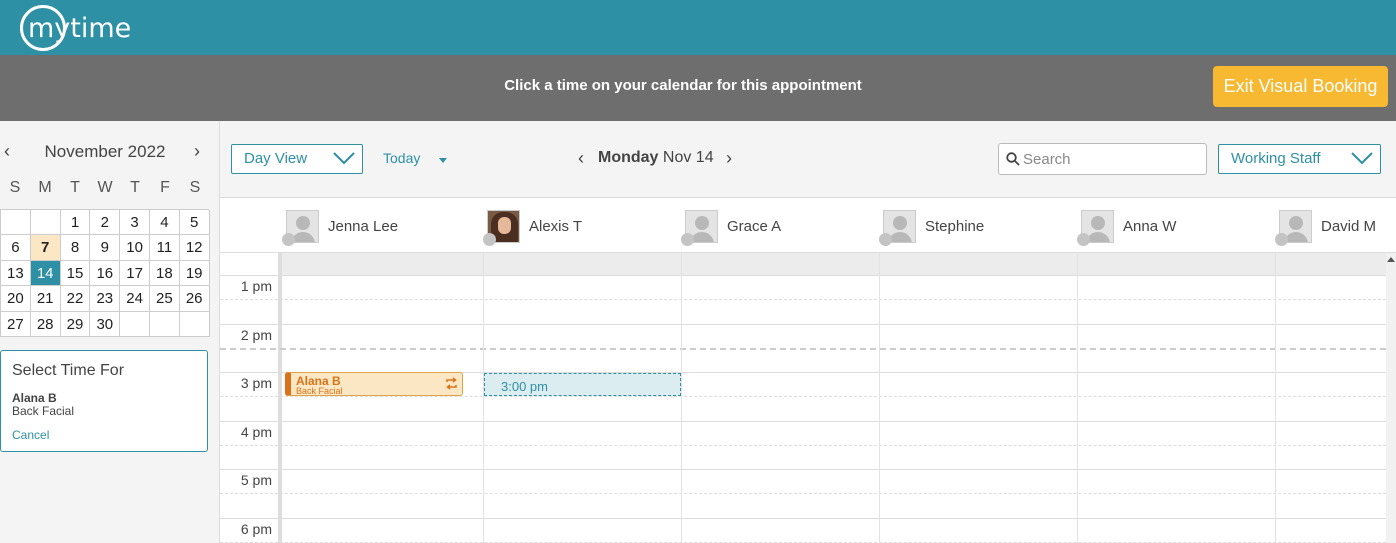 This screenshot has height=543, width=1396. What do you see at coordinates (194, 248) in the screenshot?
I see `mini-calendar-day: 12` at bounding box center [194, 248].